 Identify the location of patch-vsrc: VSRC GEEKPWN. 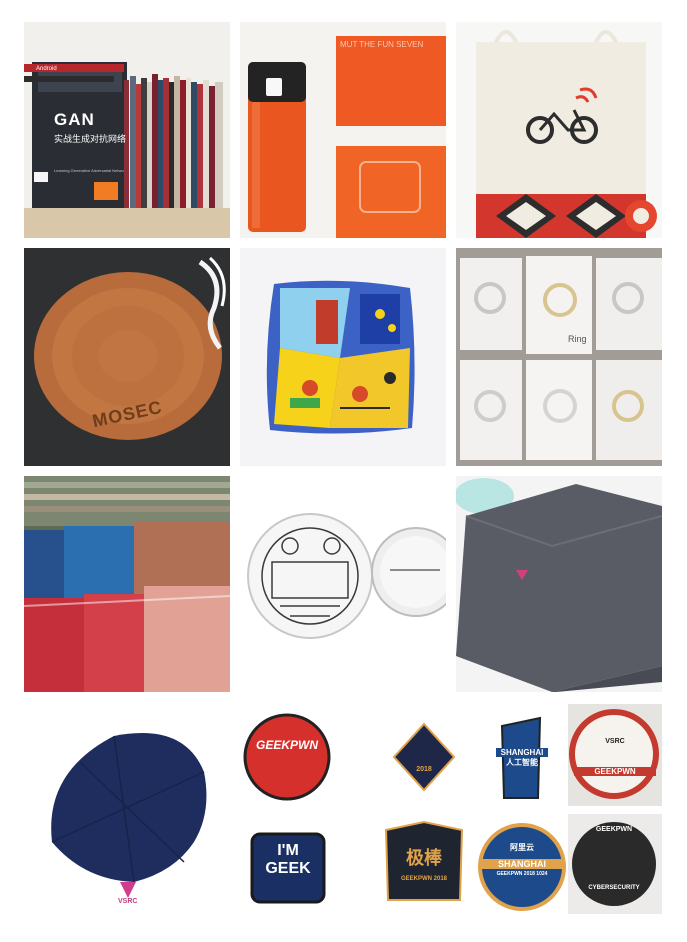
(615, 757).